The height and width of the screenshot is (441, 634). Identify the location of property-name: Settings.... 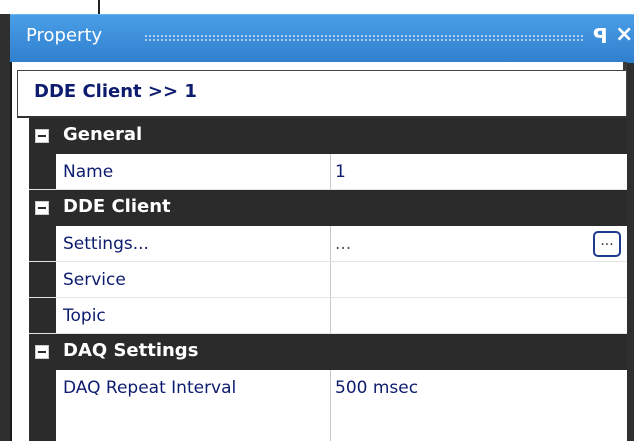
(106, 244).